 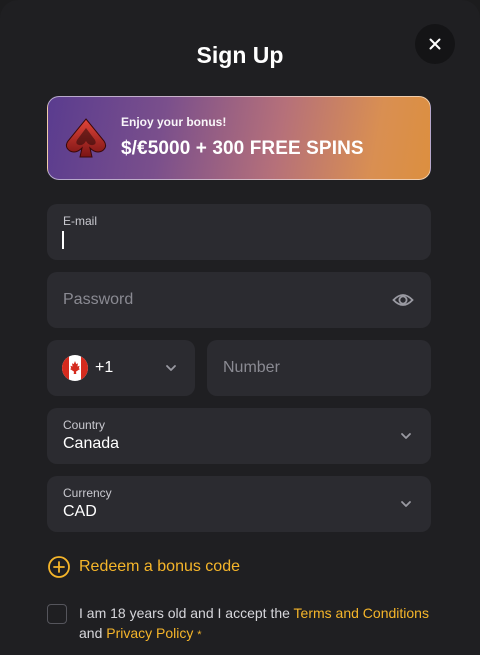 I want to click on phone-code-value: +1, so click(x=104, y=367).